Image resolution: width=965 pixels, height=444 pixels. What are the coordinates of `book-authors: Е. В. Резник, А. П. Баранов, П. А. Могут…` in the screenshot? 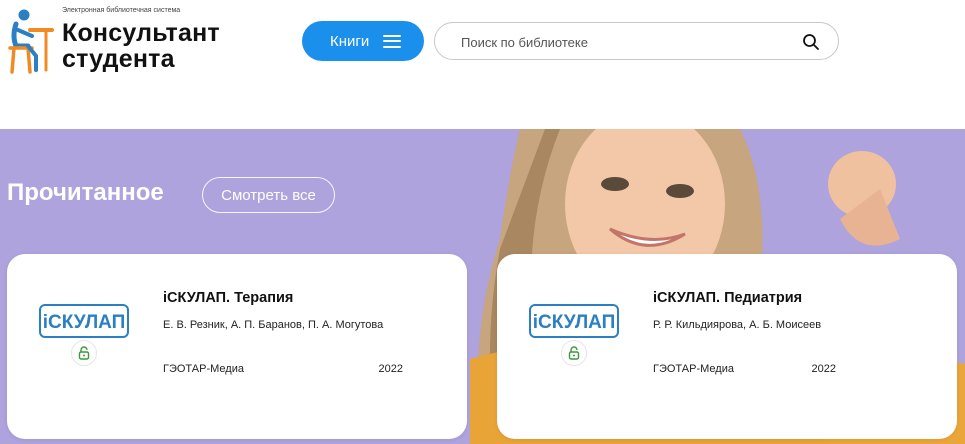 It's located at (273, 325).